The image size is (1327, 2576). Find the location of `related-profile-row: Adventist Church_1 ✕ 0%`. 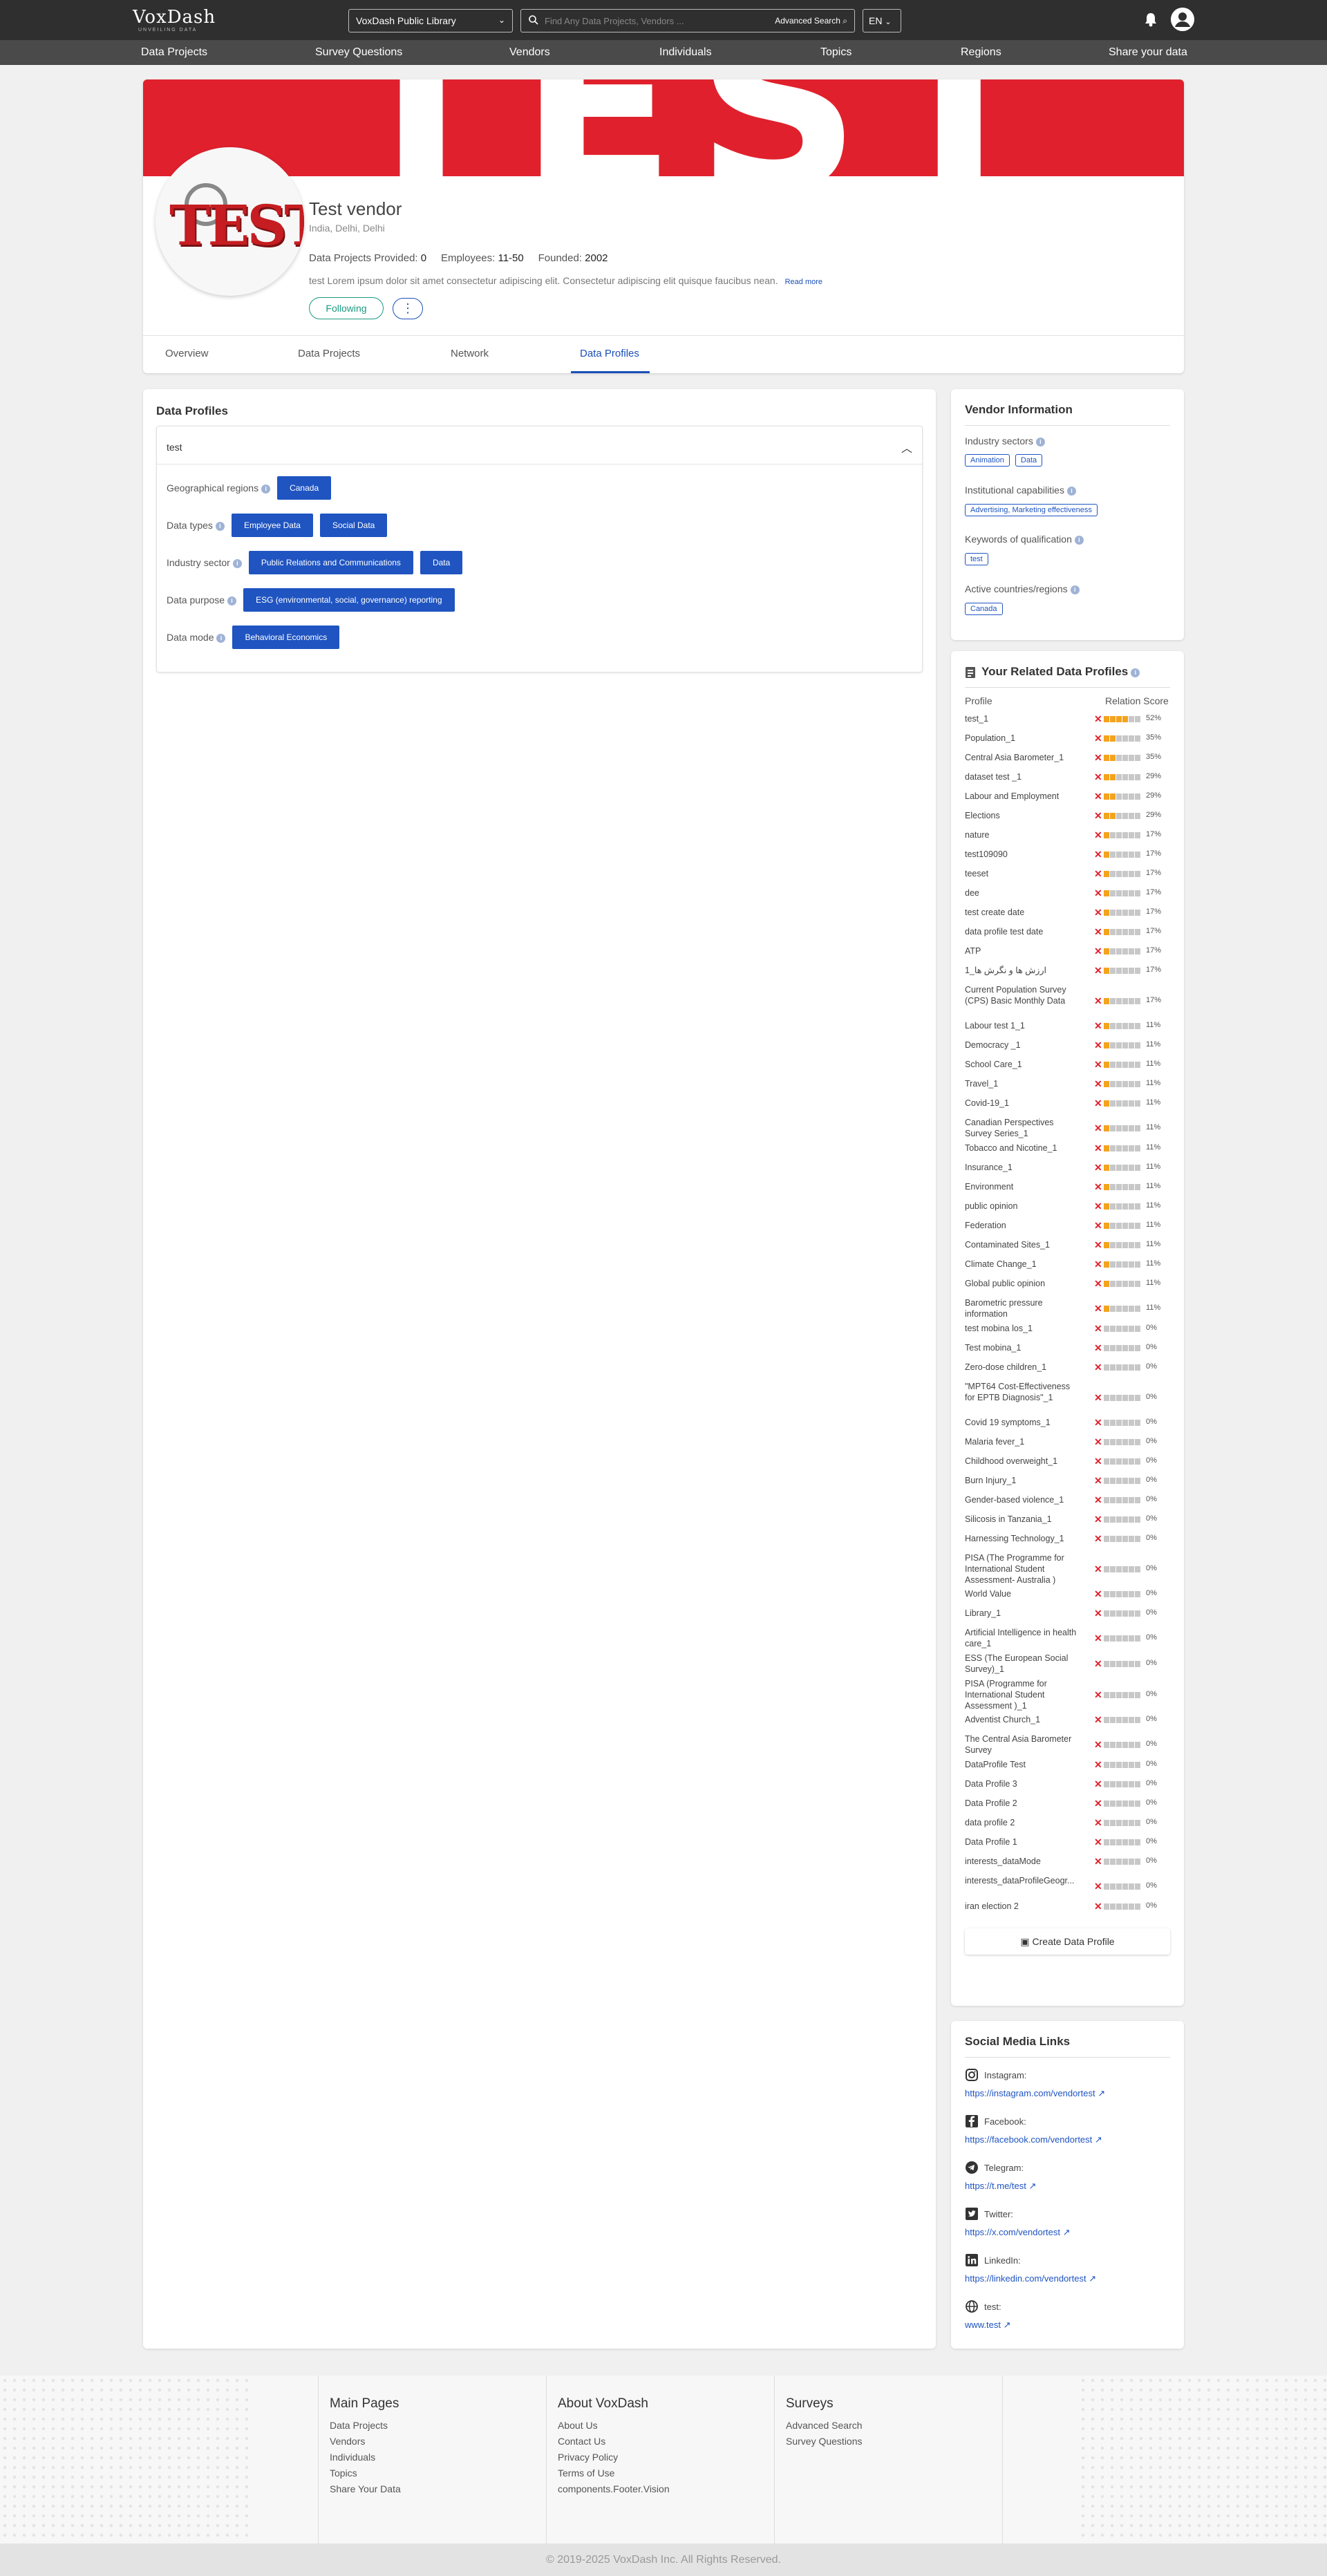

related-profile-row: Adventist Church_1 ✕ 0% is located at coordinates (1068, 1723).